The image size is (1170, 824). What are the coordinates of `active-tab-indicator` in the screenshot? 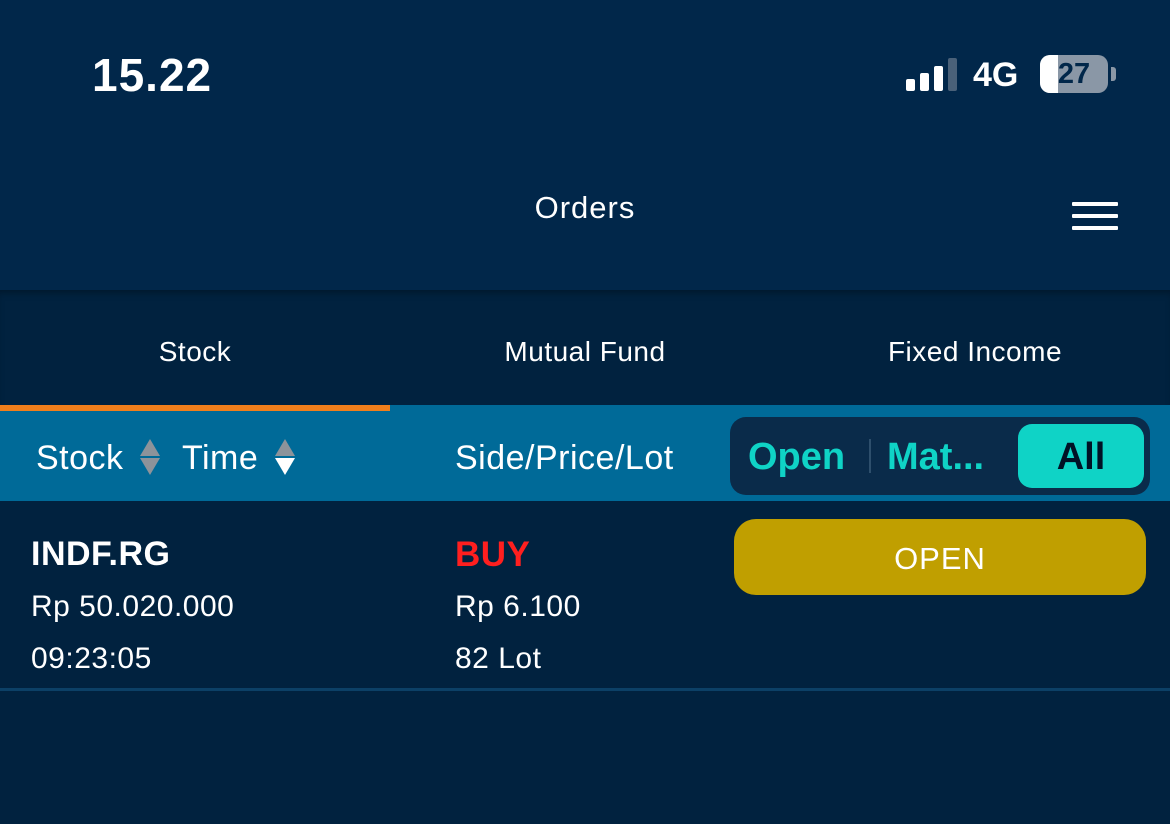 It's located at (195, 408).